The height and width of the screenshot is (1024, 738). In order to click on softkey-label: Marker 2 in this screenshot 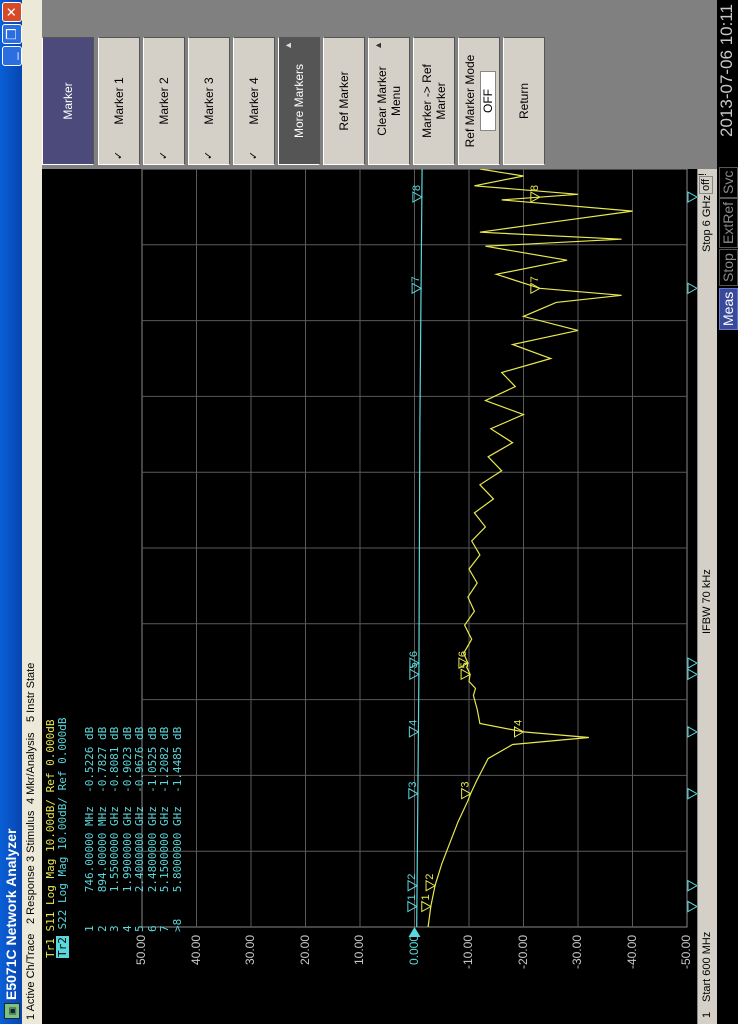, I will do `click(164, 101)`.